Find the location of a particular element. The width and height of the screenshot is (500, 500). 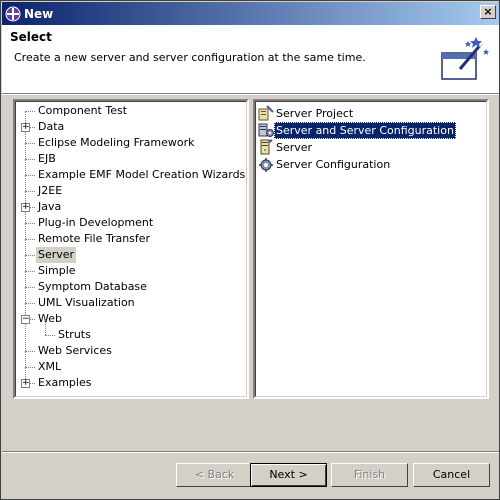

tree-item-label: Example EMF Model Creation Wizards is located at coordinates (142, 174).